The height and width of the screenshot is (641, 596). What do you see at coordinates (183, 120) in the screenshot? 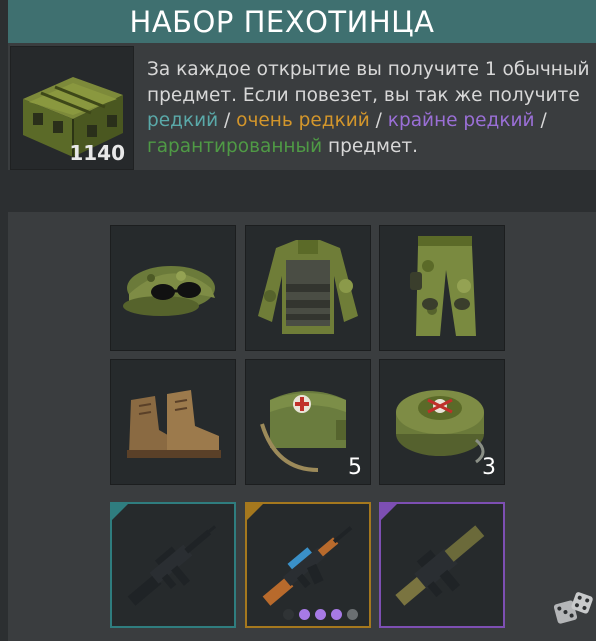
I see `rarity-rare-label: редкий` at bounding box center [183, 120].